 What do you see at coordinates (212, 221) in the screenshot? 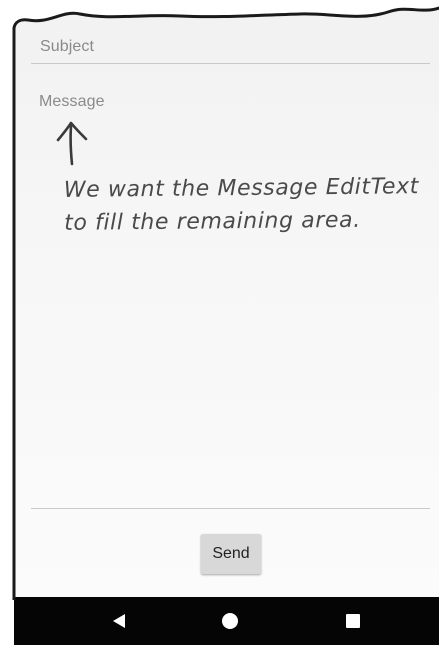
I see `annotation-line-2: to fill the remaining area.` at bounding box center [212, 221].